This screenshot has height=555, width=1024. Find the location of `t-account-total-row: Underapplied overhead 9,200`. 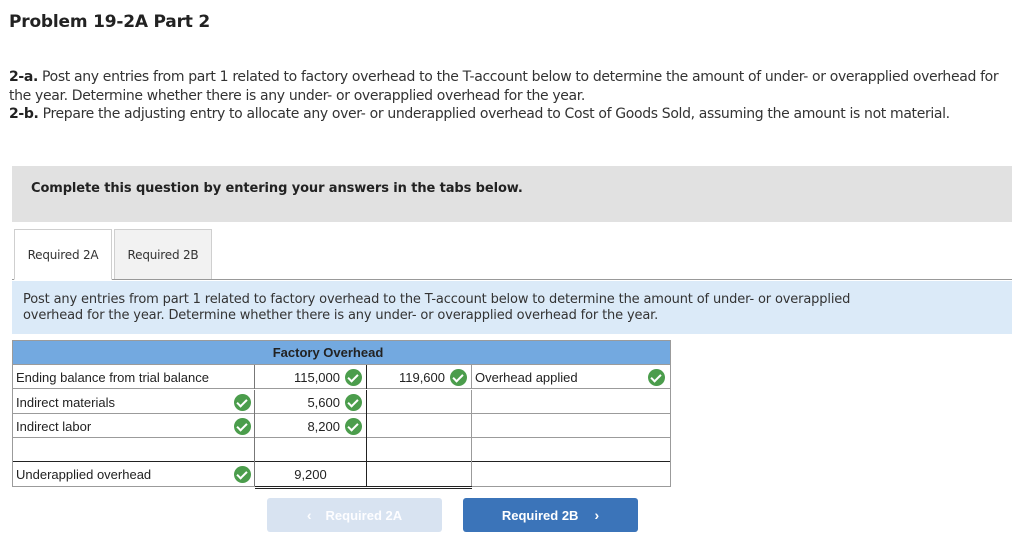

t-account-total-row: Underapplied overhead 9,200 is located at coordinates (341, 474).